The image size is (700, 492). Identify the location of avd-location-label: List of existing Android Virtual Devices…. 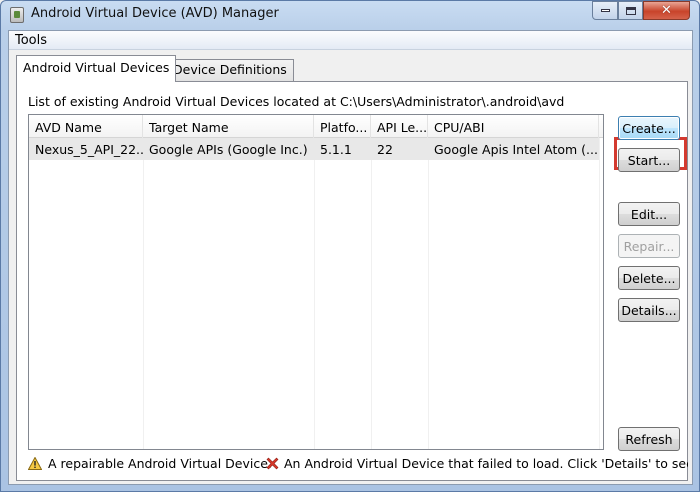
(296, 101).